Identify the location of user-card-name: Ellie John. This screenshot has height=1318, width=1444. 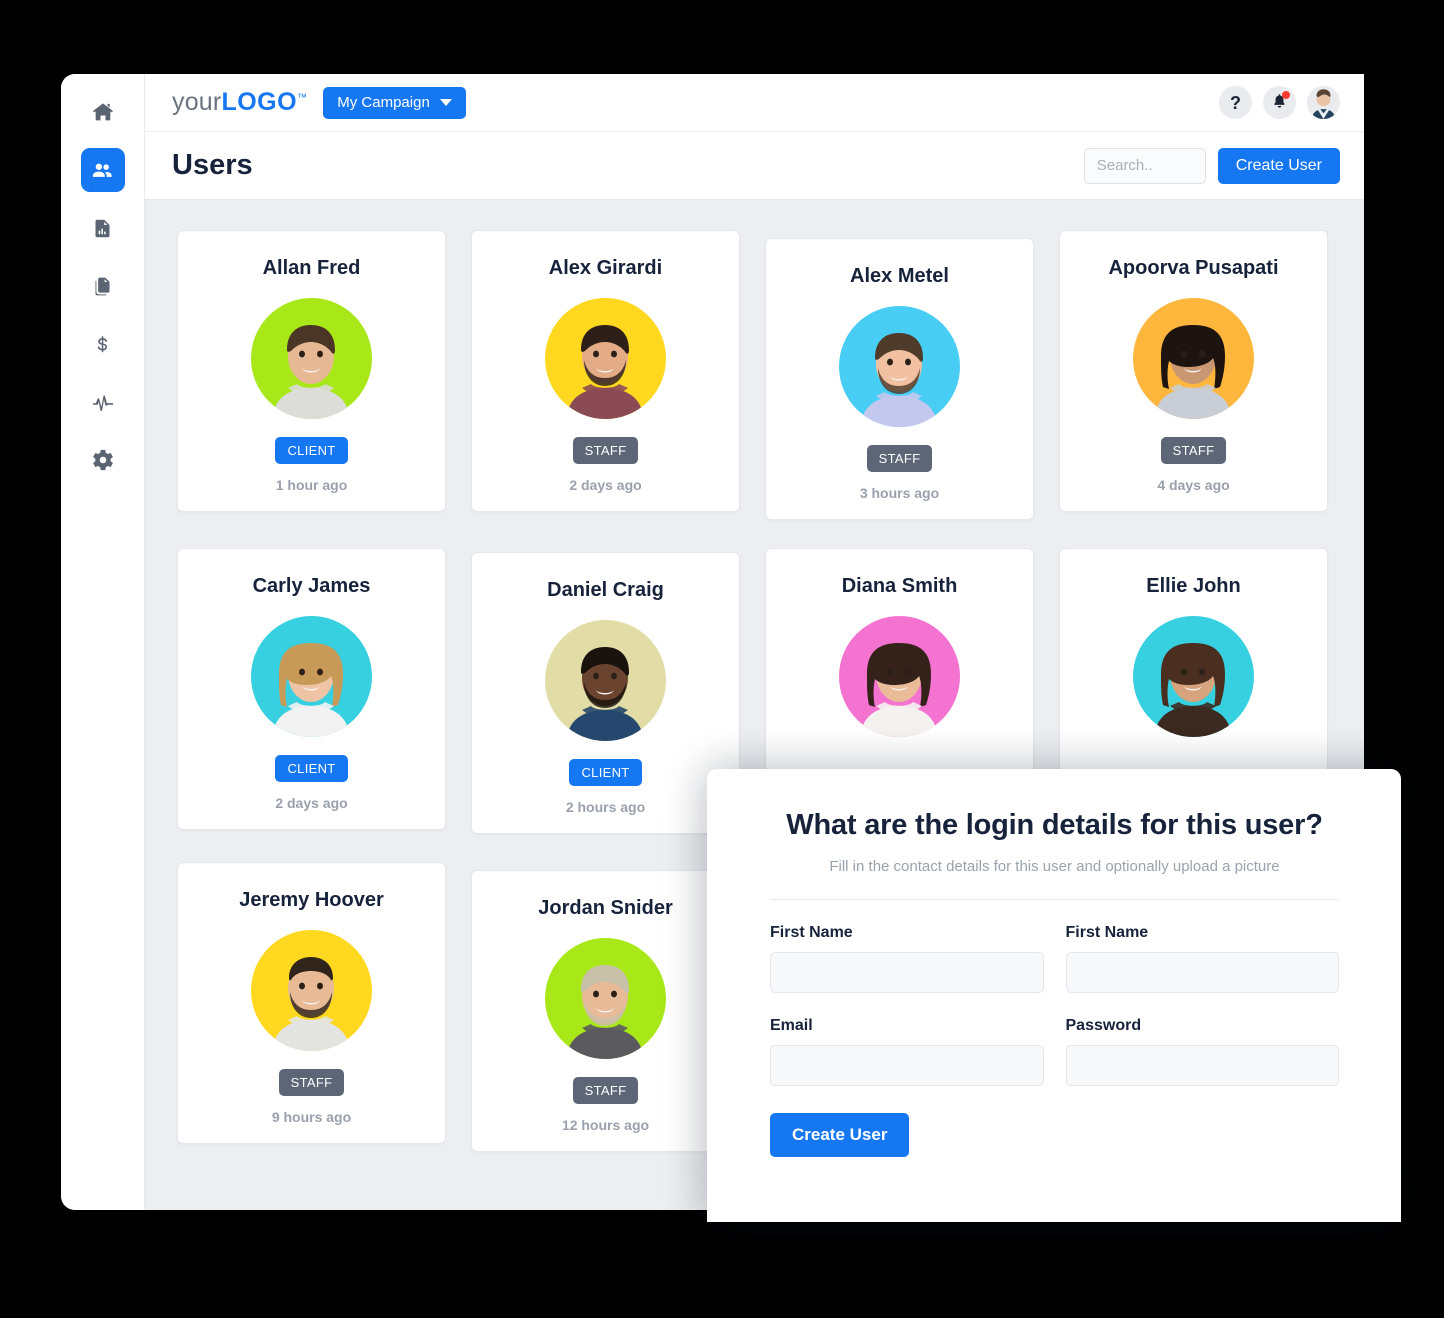
(1193, 586).